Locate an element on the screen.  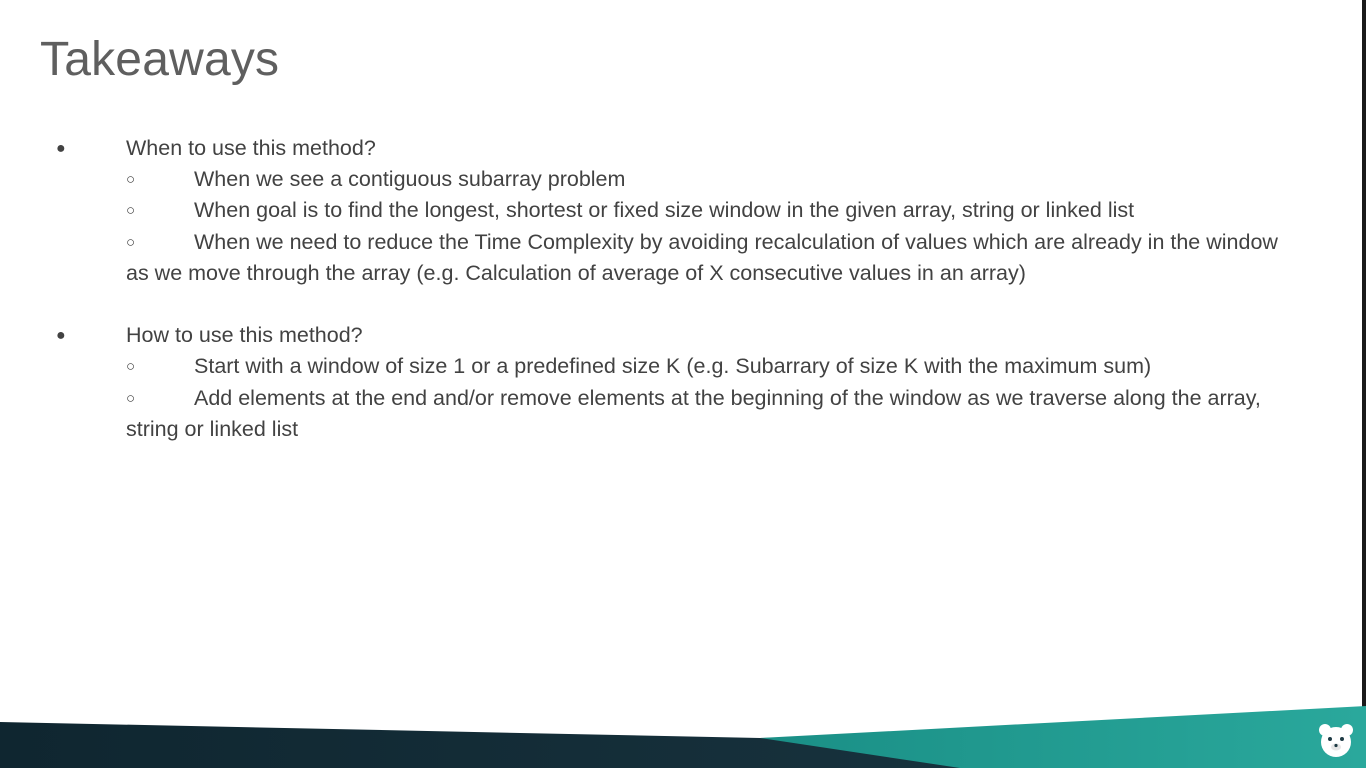
section-heading: ● When to use this method? is located at coordinates (650, 148).